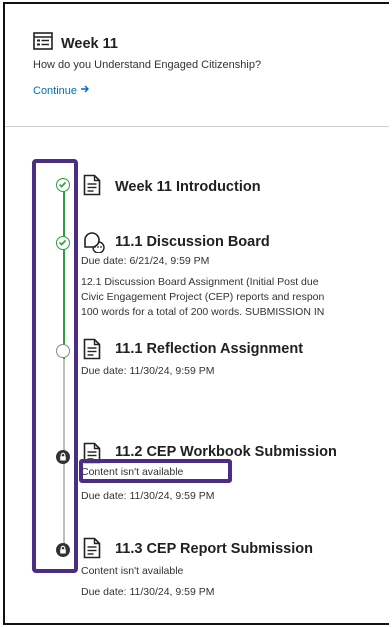 The image size is (392, 627). I want to click on module-list-icon, so click(43, 43).